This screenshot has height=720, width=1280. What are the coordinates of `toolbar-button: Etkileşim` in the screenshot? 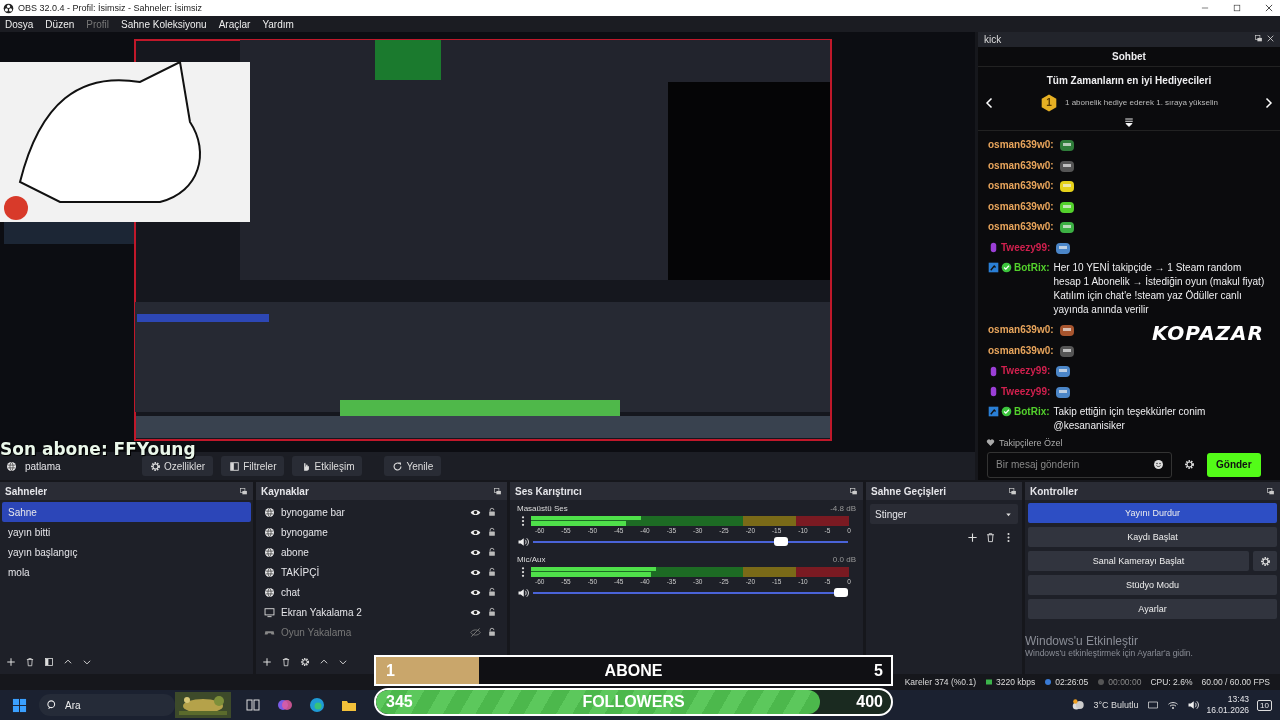 It's located at (327, 466).